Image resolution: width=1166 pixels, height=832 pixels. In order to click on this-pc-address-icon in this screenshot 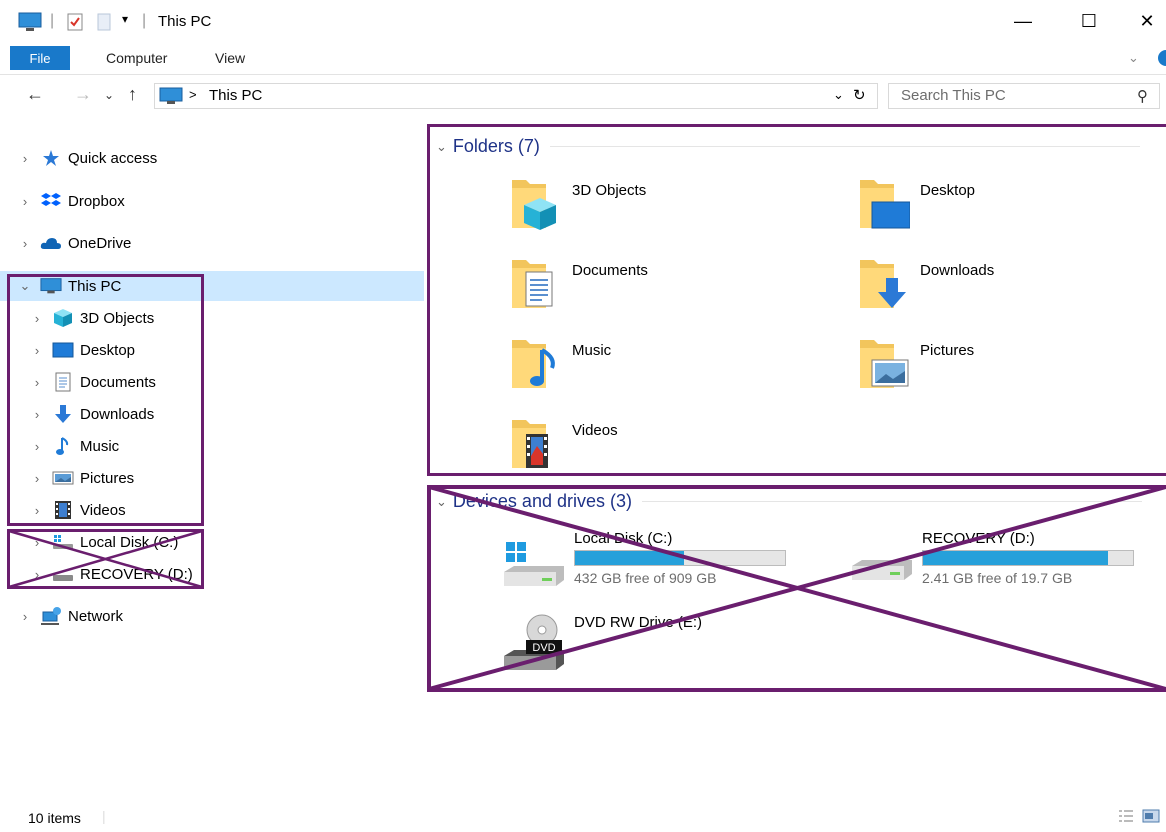, I will do `click(171, 98)`.